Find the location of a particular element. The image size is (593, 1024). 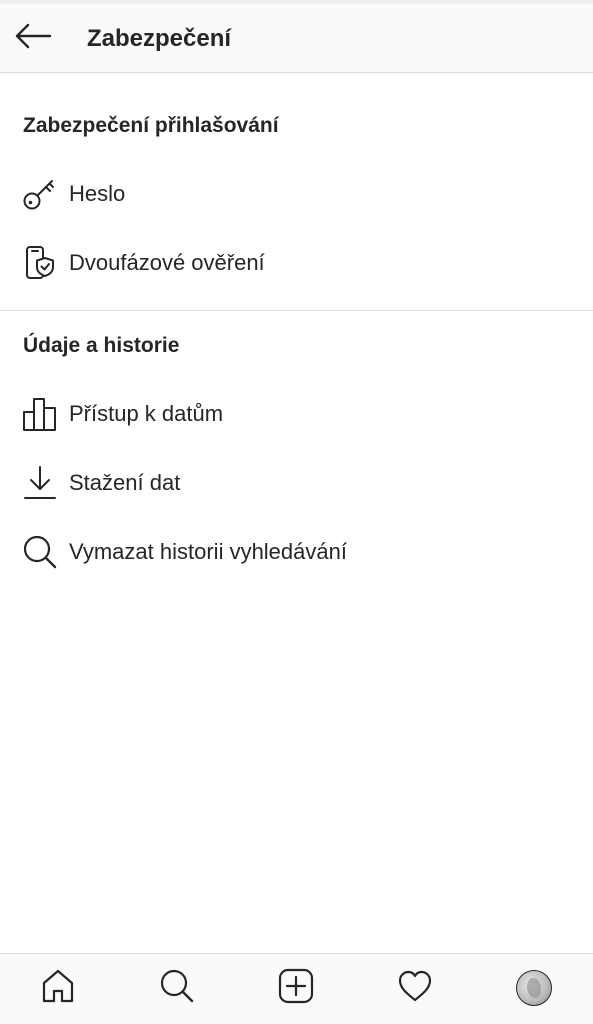

nav-search-button is located at coordinates (177, 988).